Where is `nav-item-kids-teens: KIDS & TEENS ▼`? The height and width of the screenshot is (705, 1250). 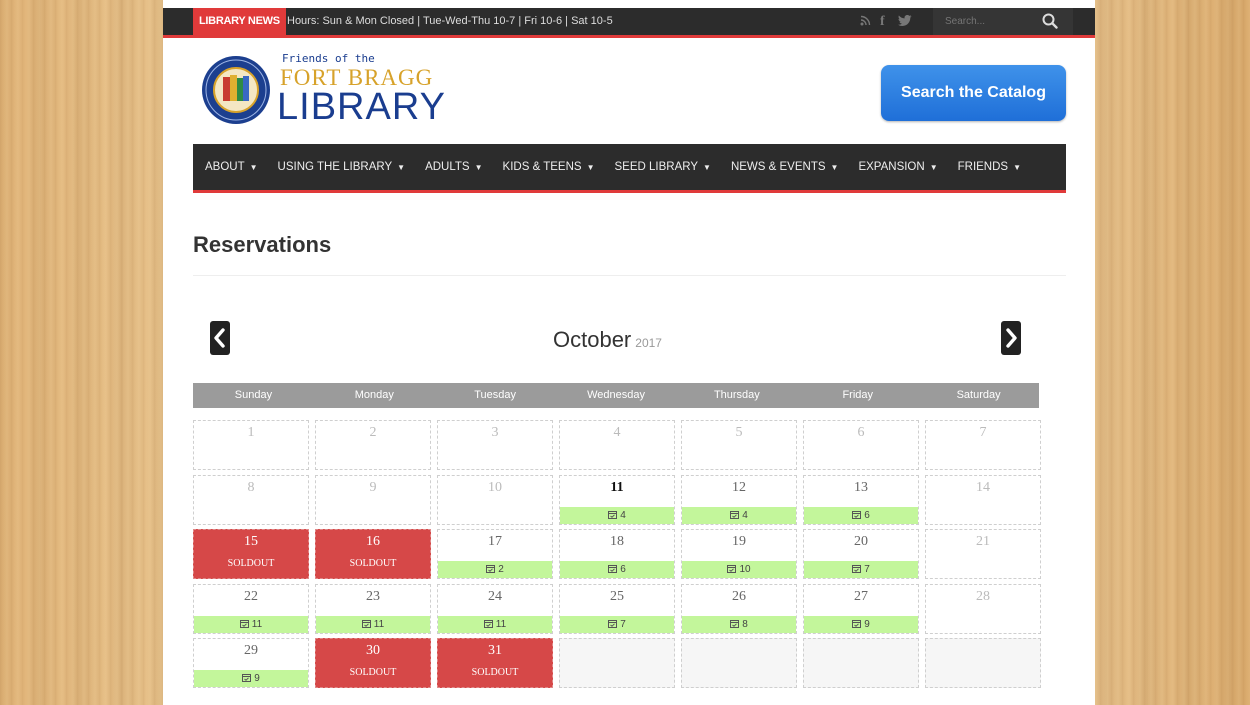
nav-item-kids-teens: KIDS & TEENS ▼ is located at coordinates (549, 167).